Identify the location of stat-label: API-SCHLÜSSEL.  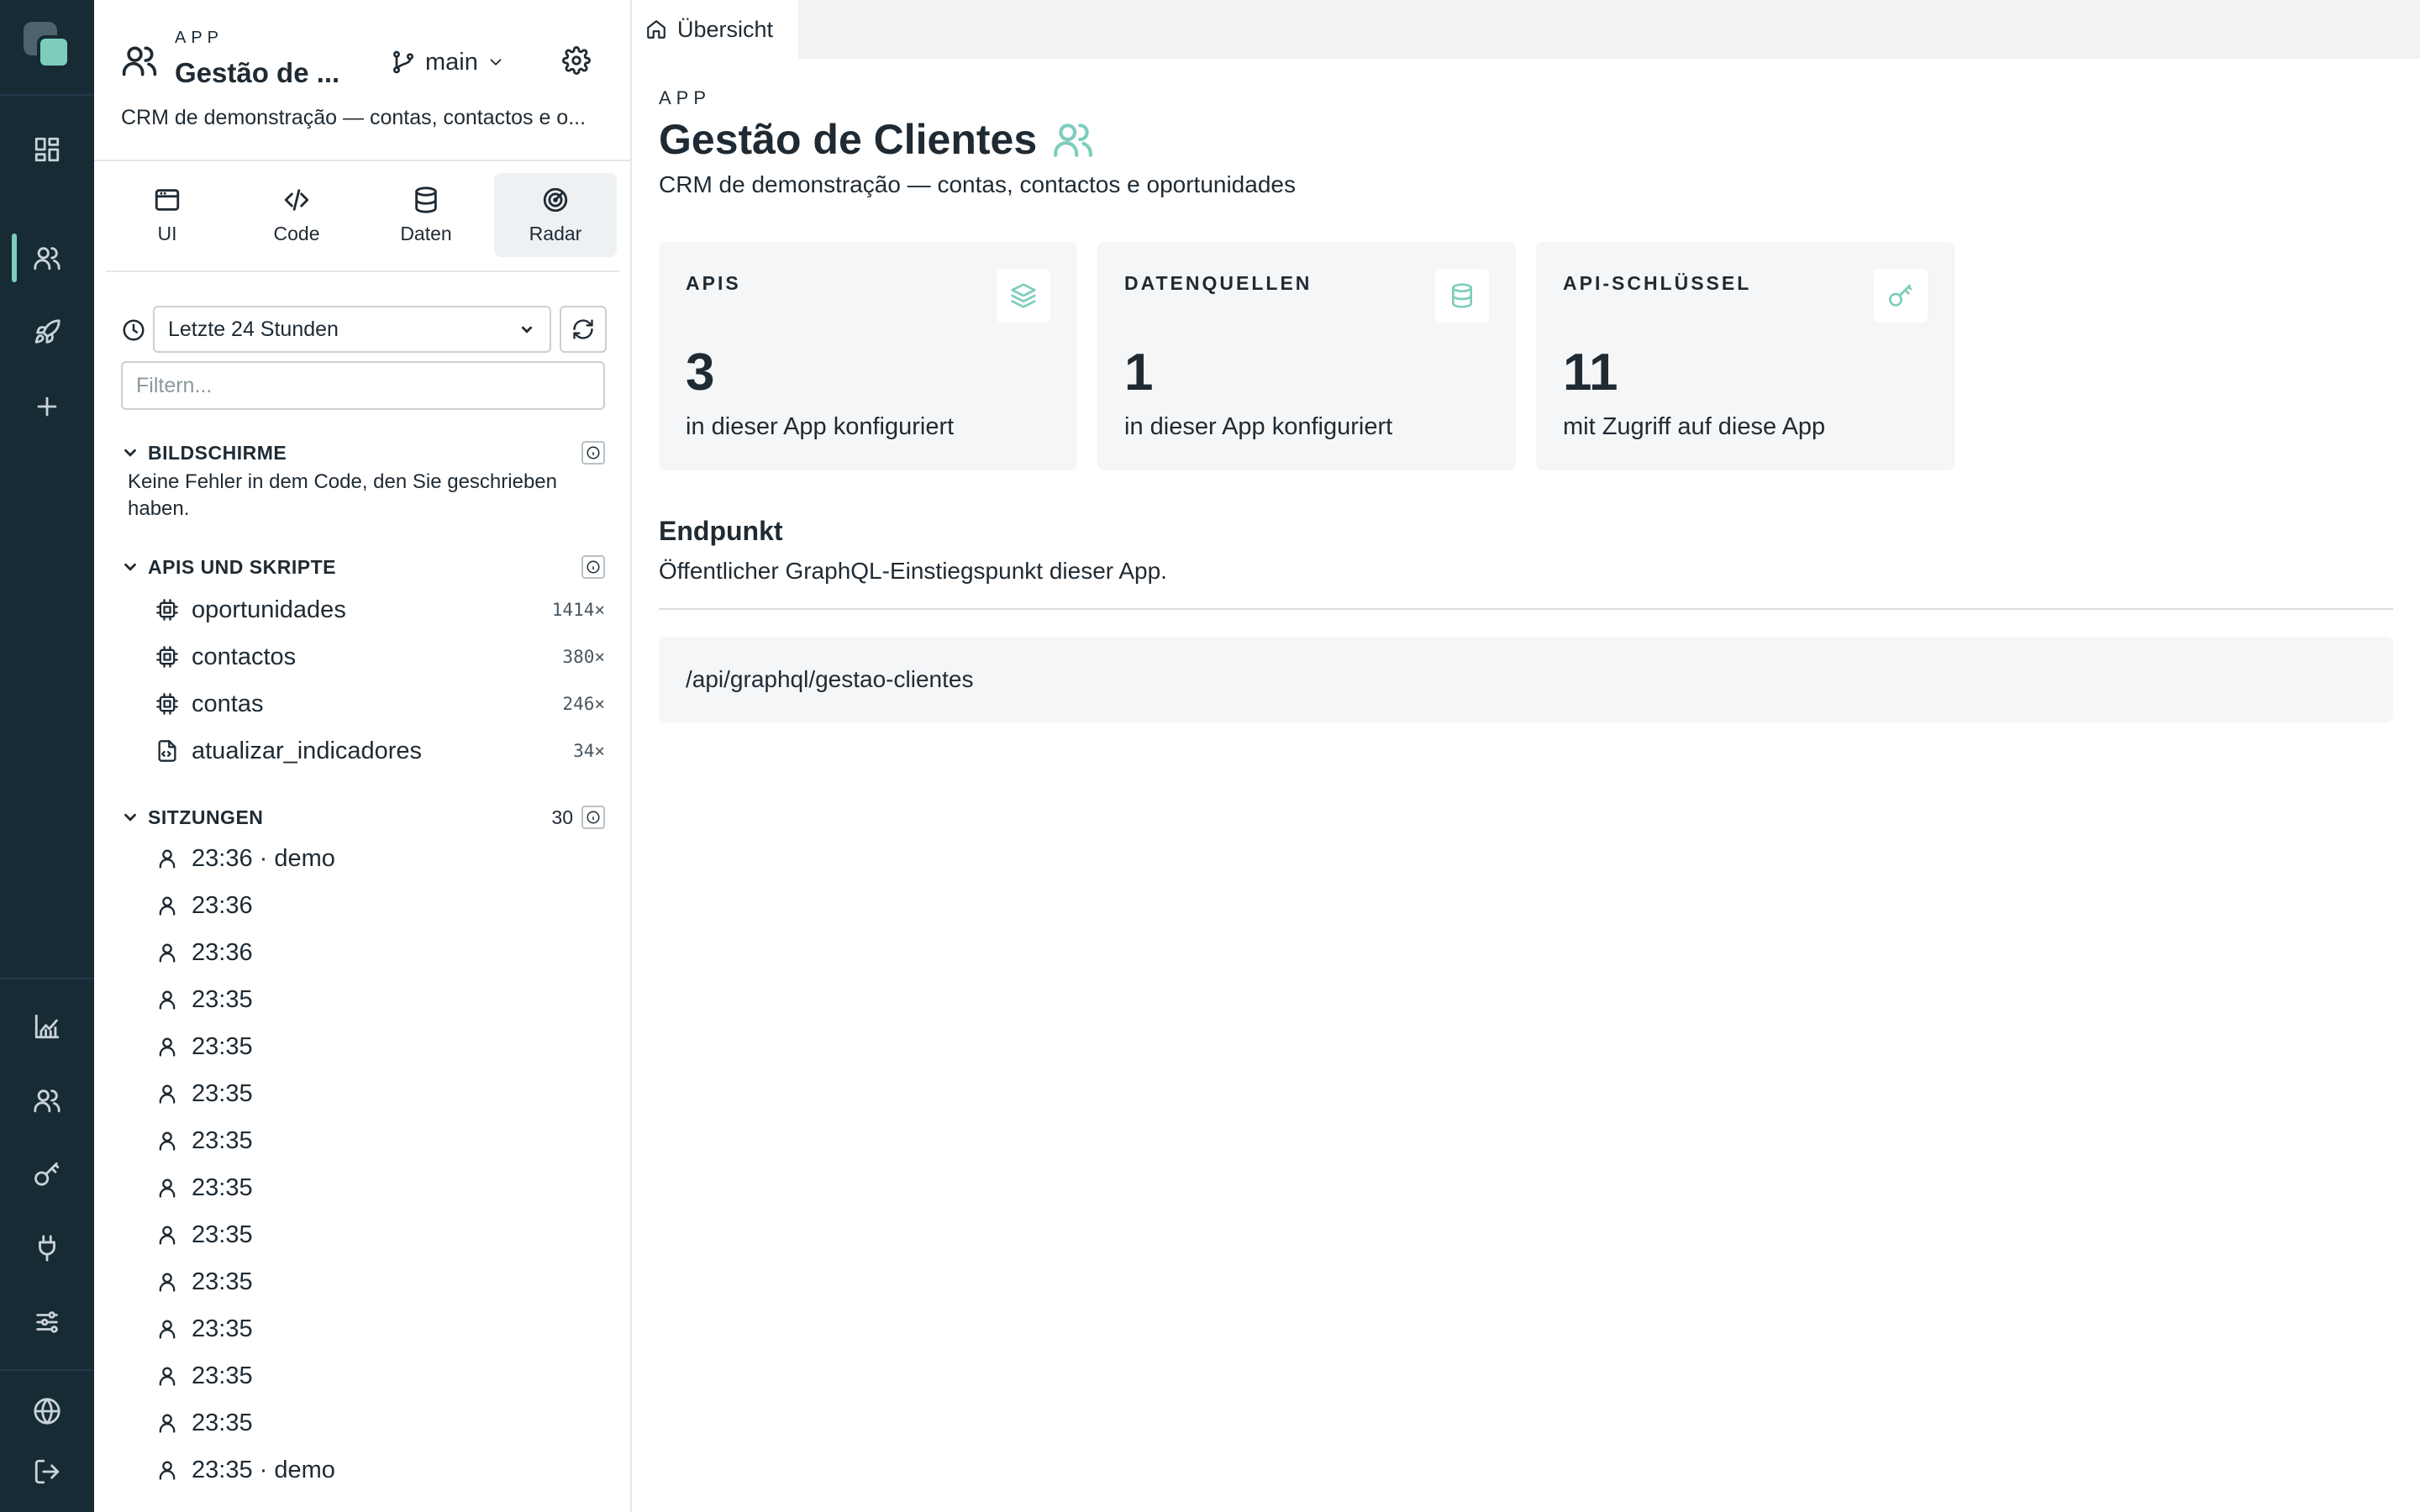
(1657, 283).